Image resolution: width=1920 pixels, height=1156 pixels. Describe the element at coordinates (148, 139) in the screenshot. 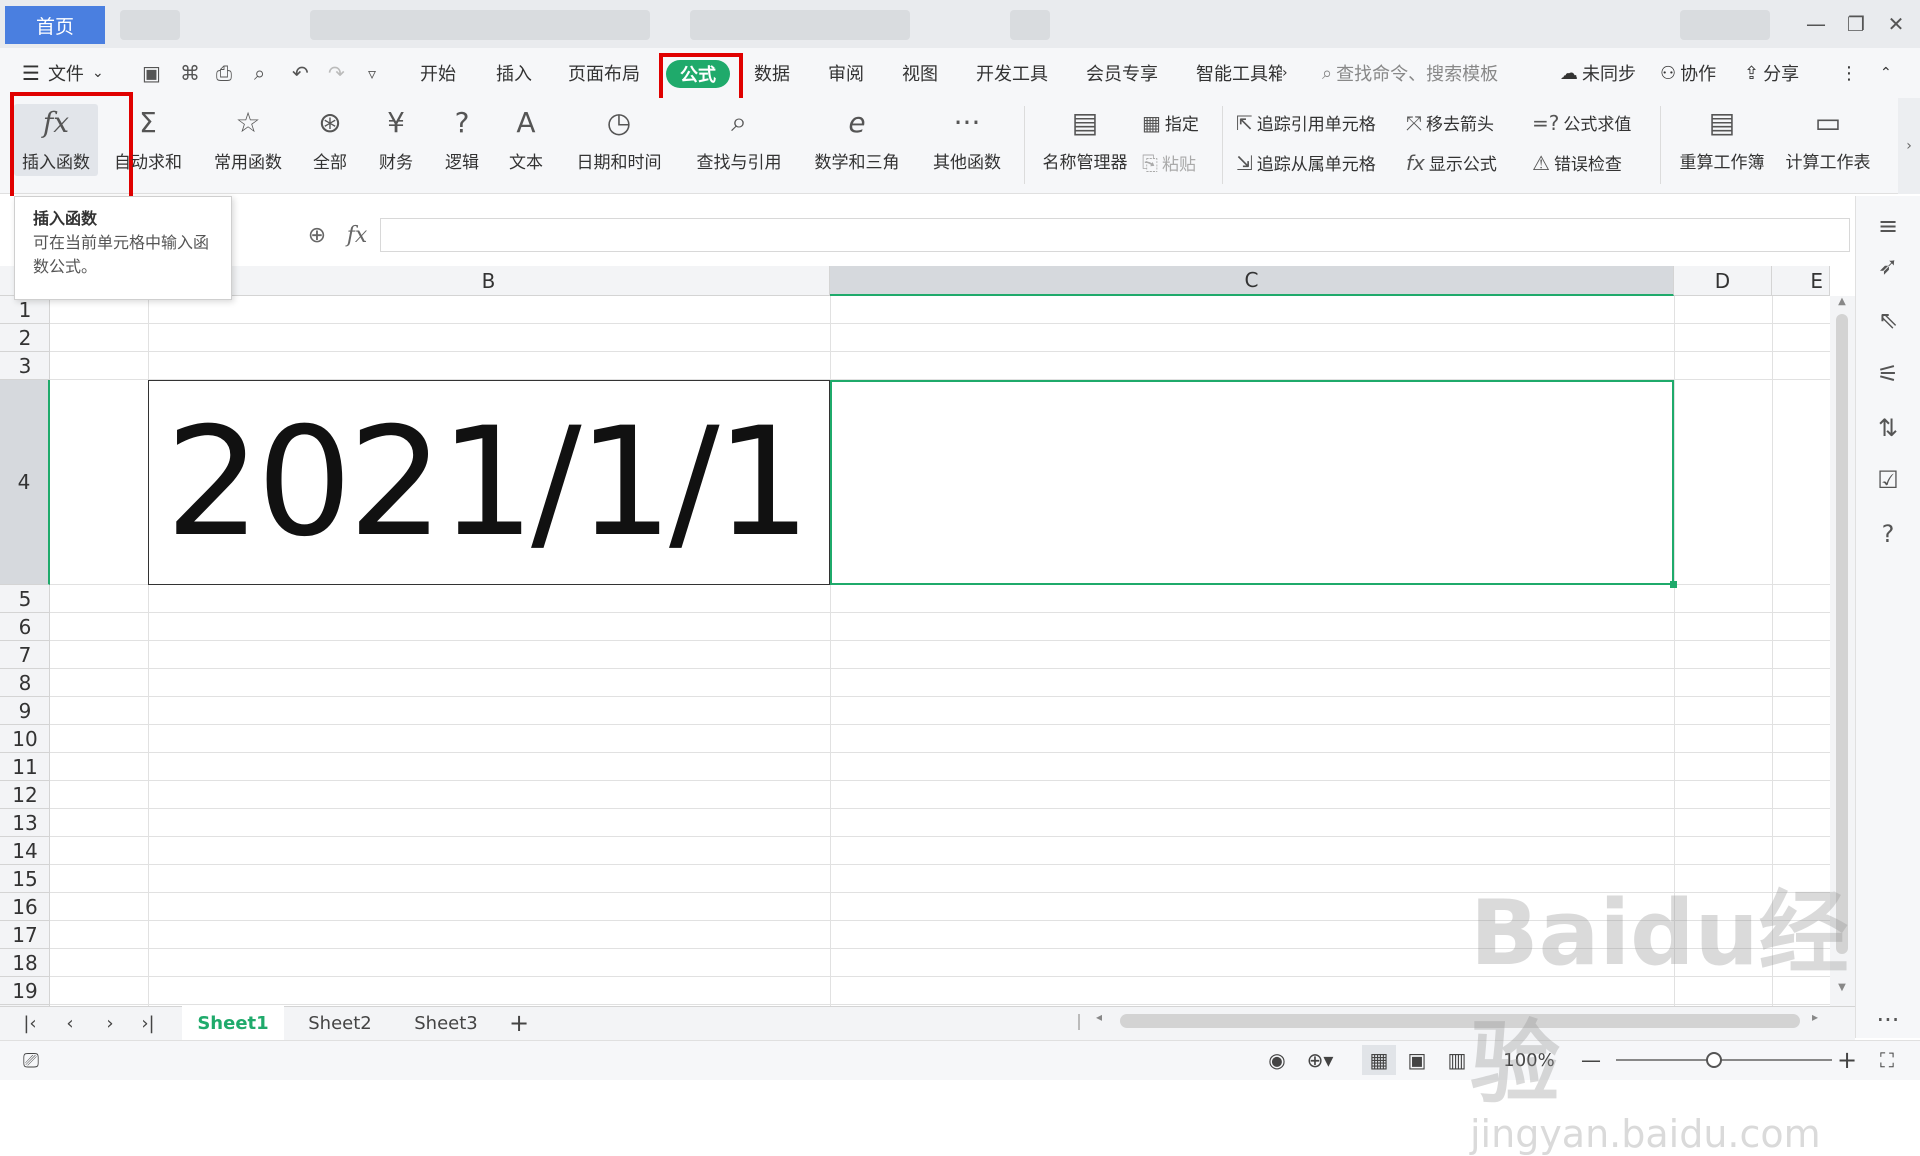

I see `autosum-button: Σ 自动求和` at that location.